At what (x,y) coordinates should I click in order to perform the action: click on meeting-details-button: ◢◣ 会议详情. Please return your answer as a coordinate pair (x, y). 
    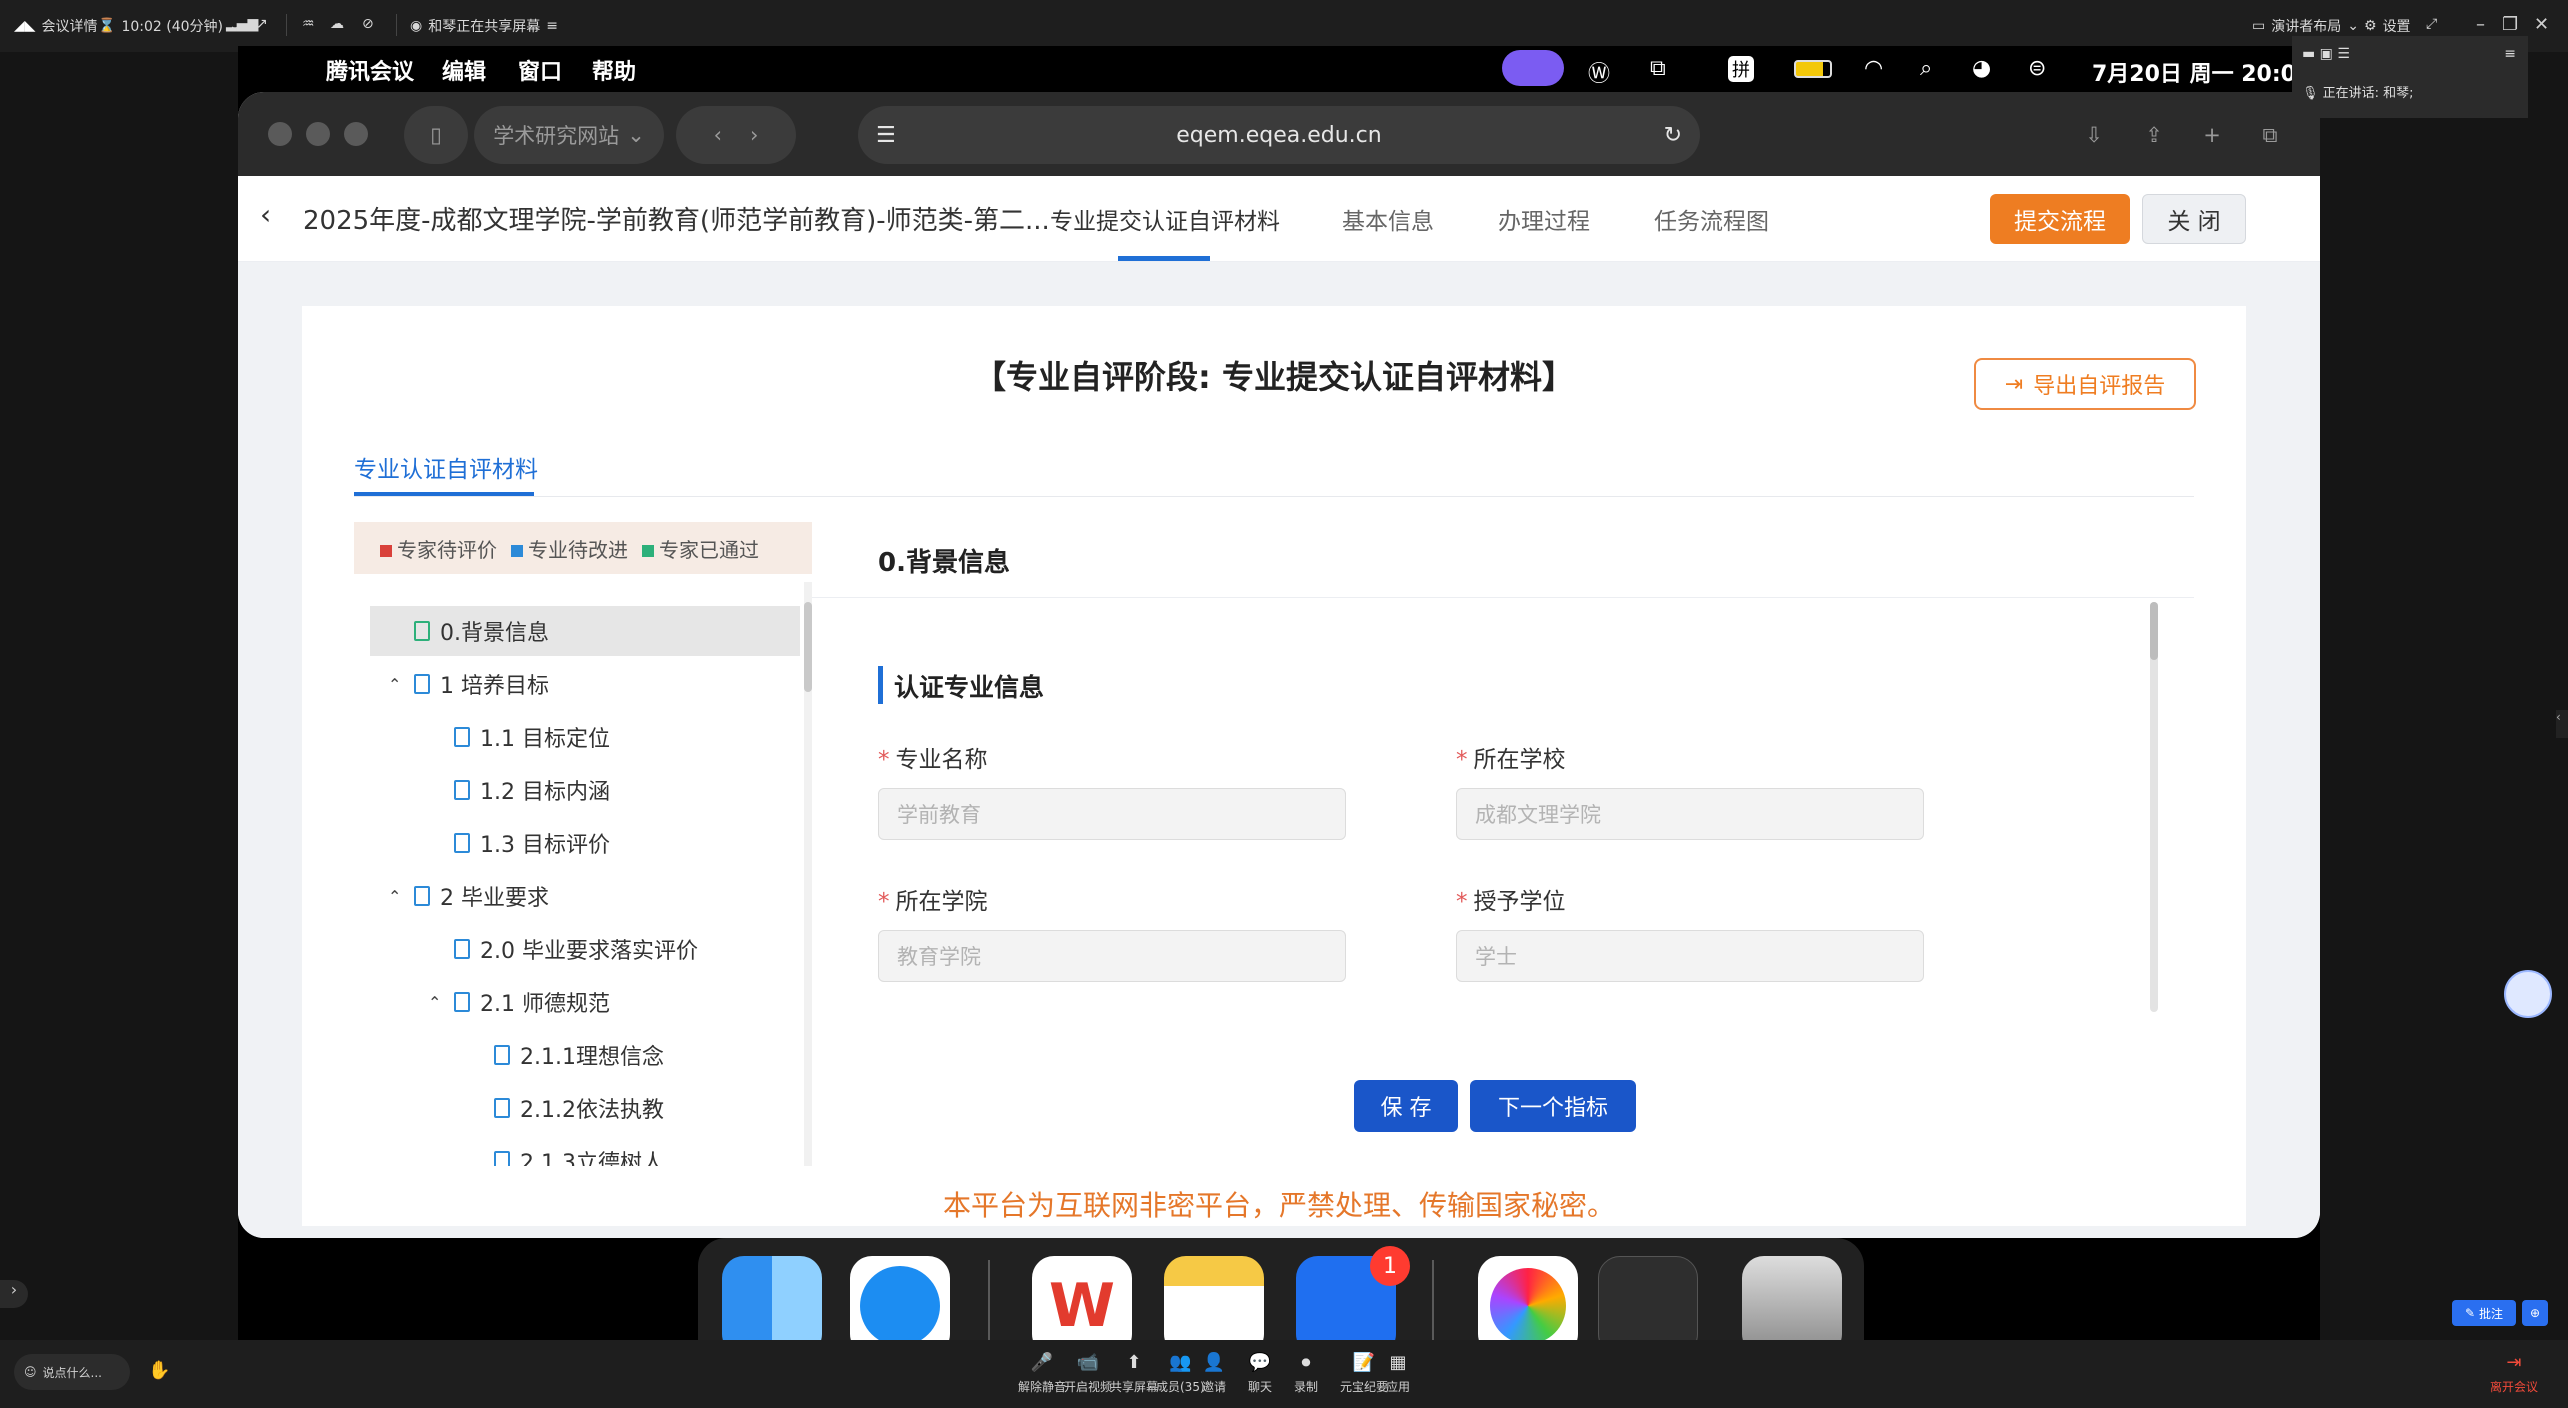
    Looking at the image, I should click on (56, 26).